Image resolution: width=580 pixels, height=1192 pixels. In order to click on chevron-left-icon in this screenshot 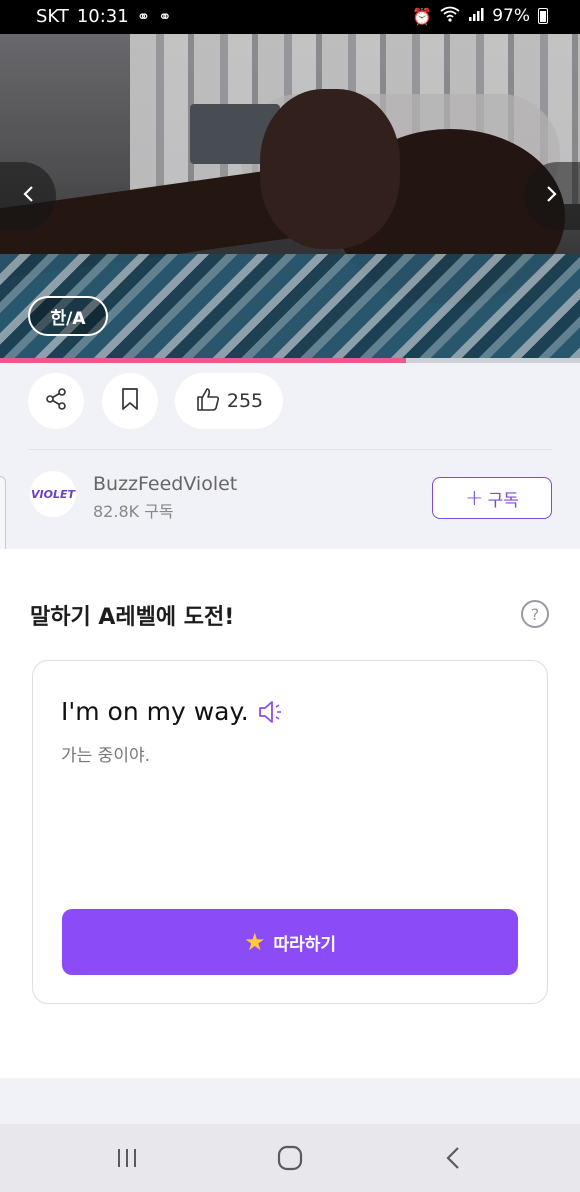, I will do `click(28, 196)`.